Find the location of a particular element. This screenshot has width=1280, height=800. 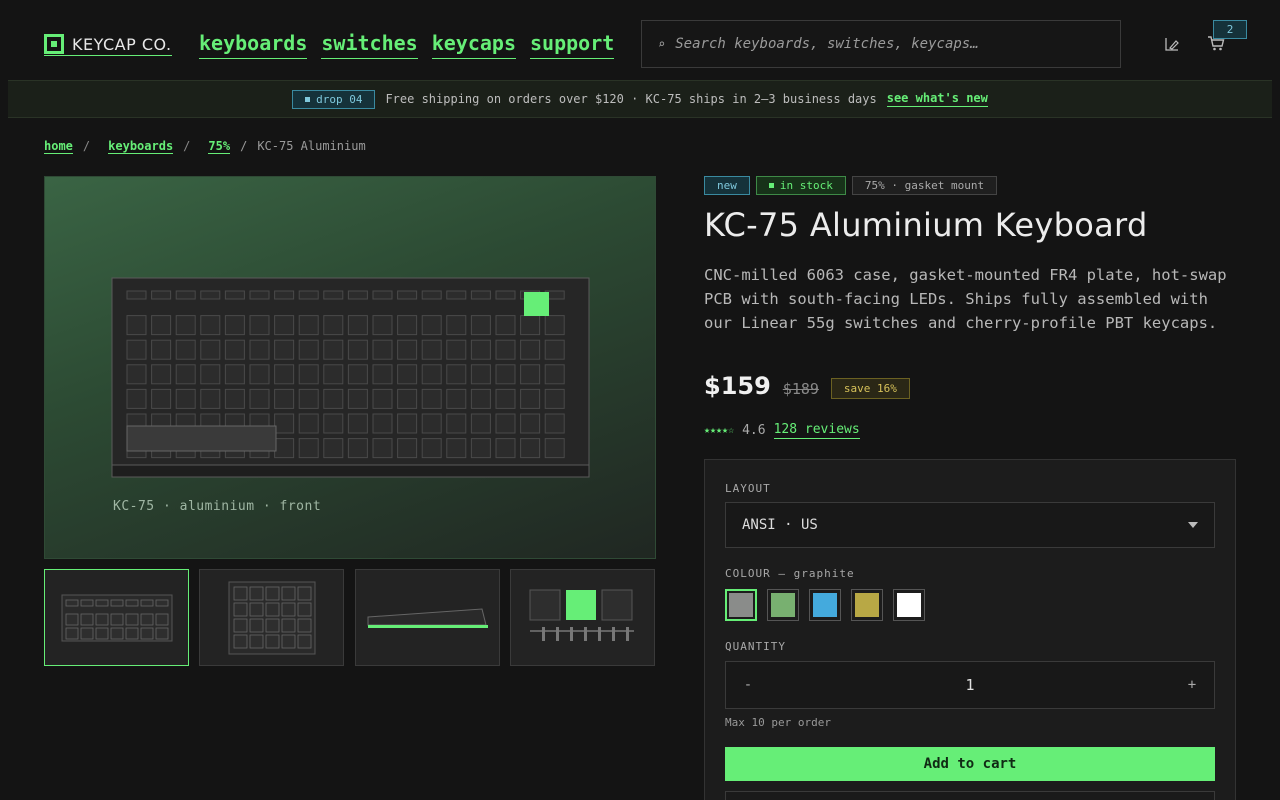

save-badge: save 16% is located at coordinates (870, 388).